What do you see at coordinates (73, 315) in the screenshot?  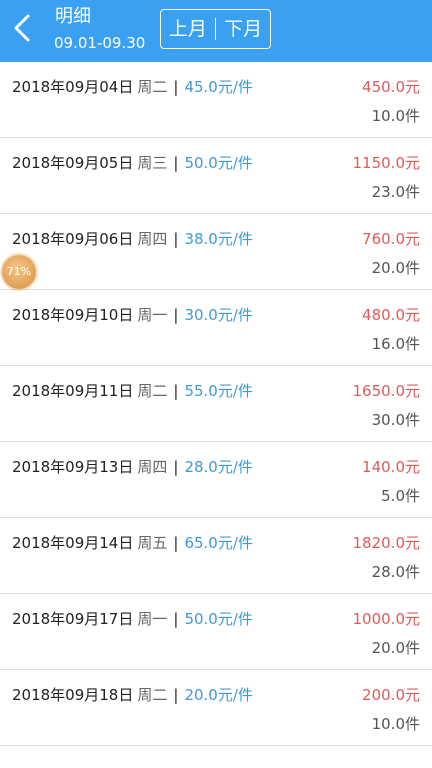 I see `row-date: 2018年09月10日` at bounding box center [73, 315].